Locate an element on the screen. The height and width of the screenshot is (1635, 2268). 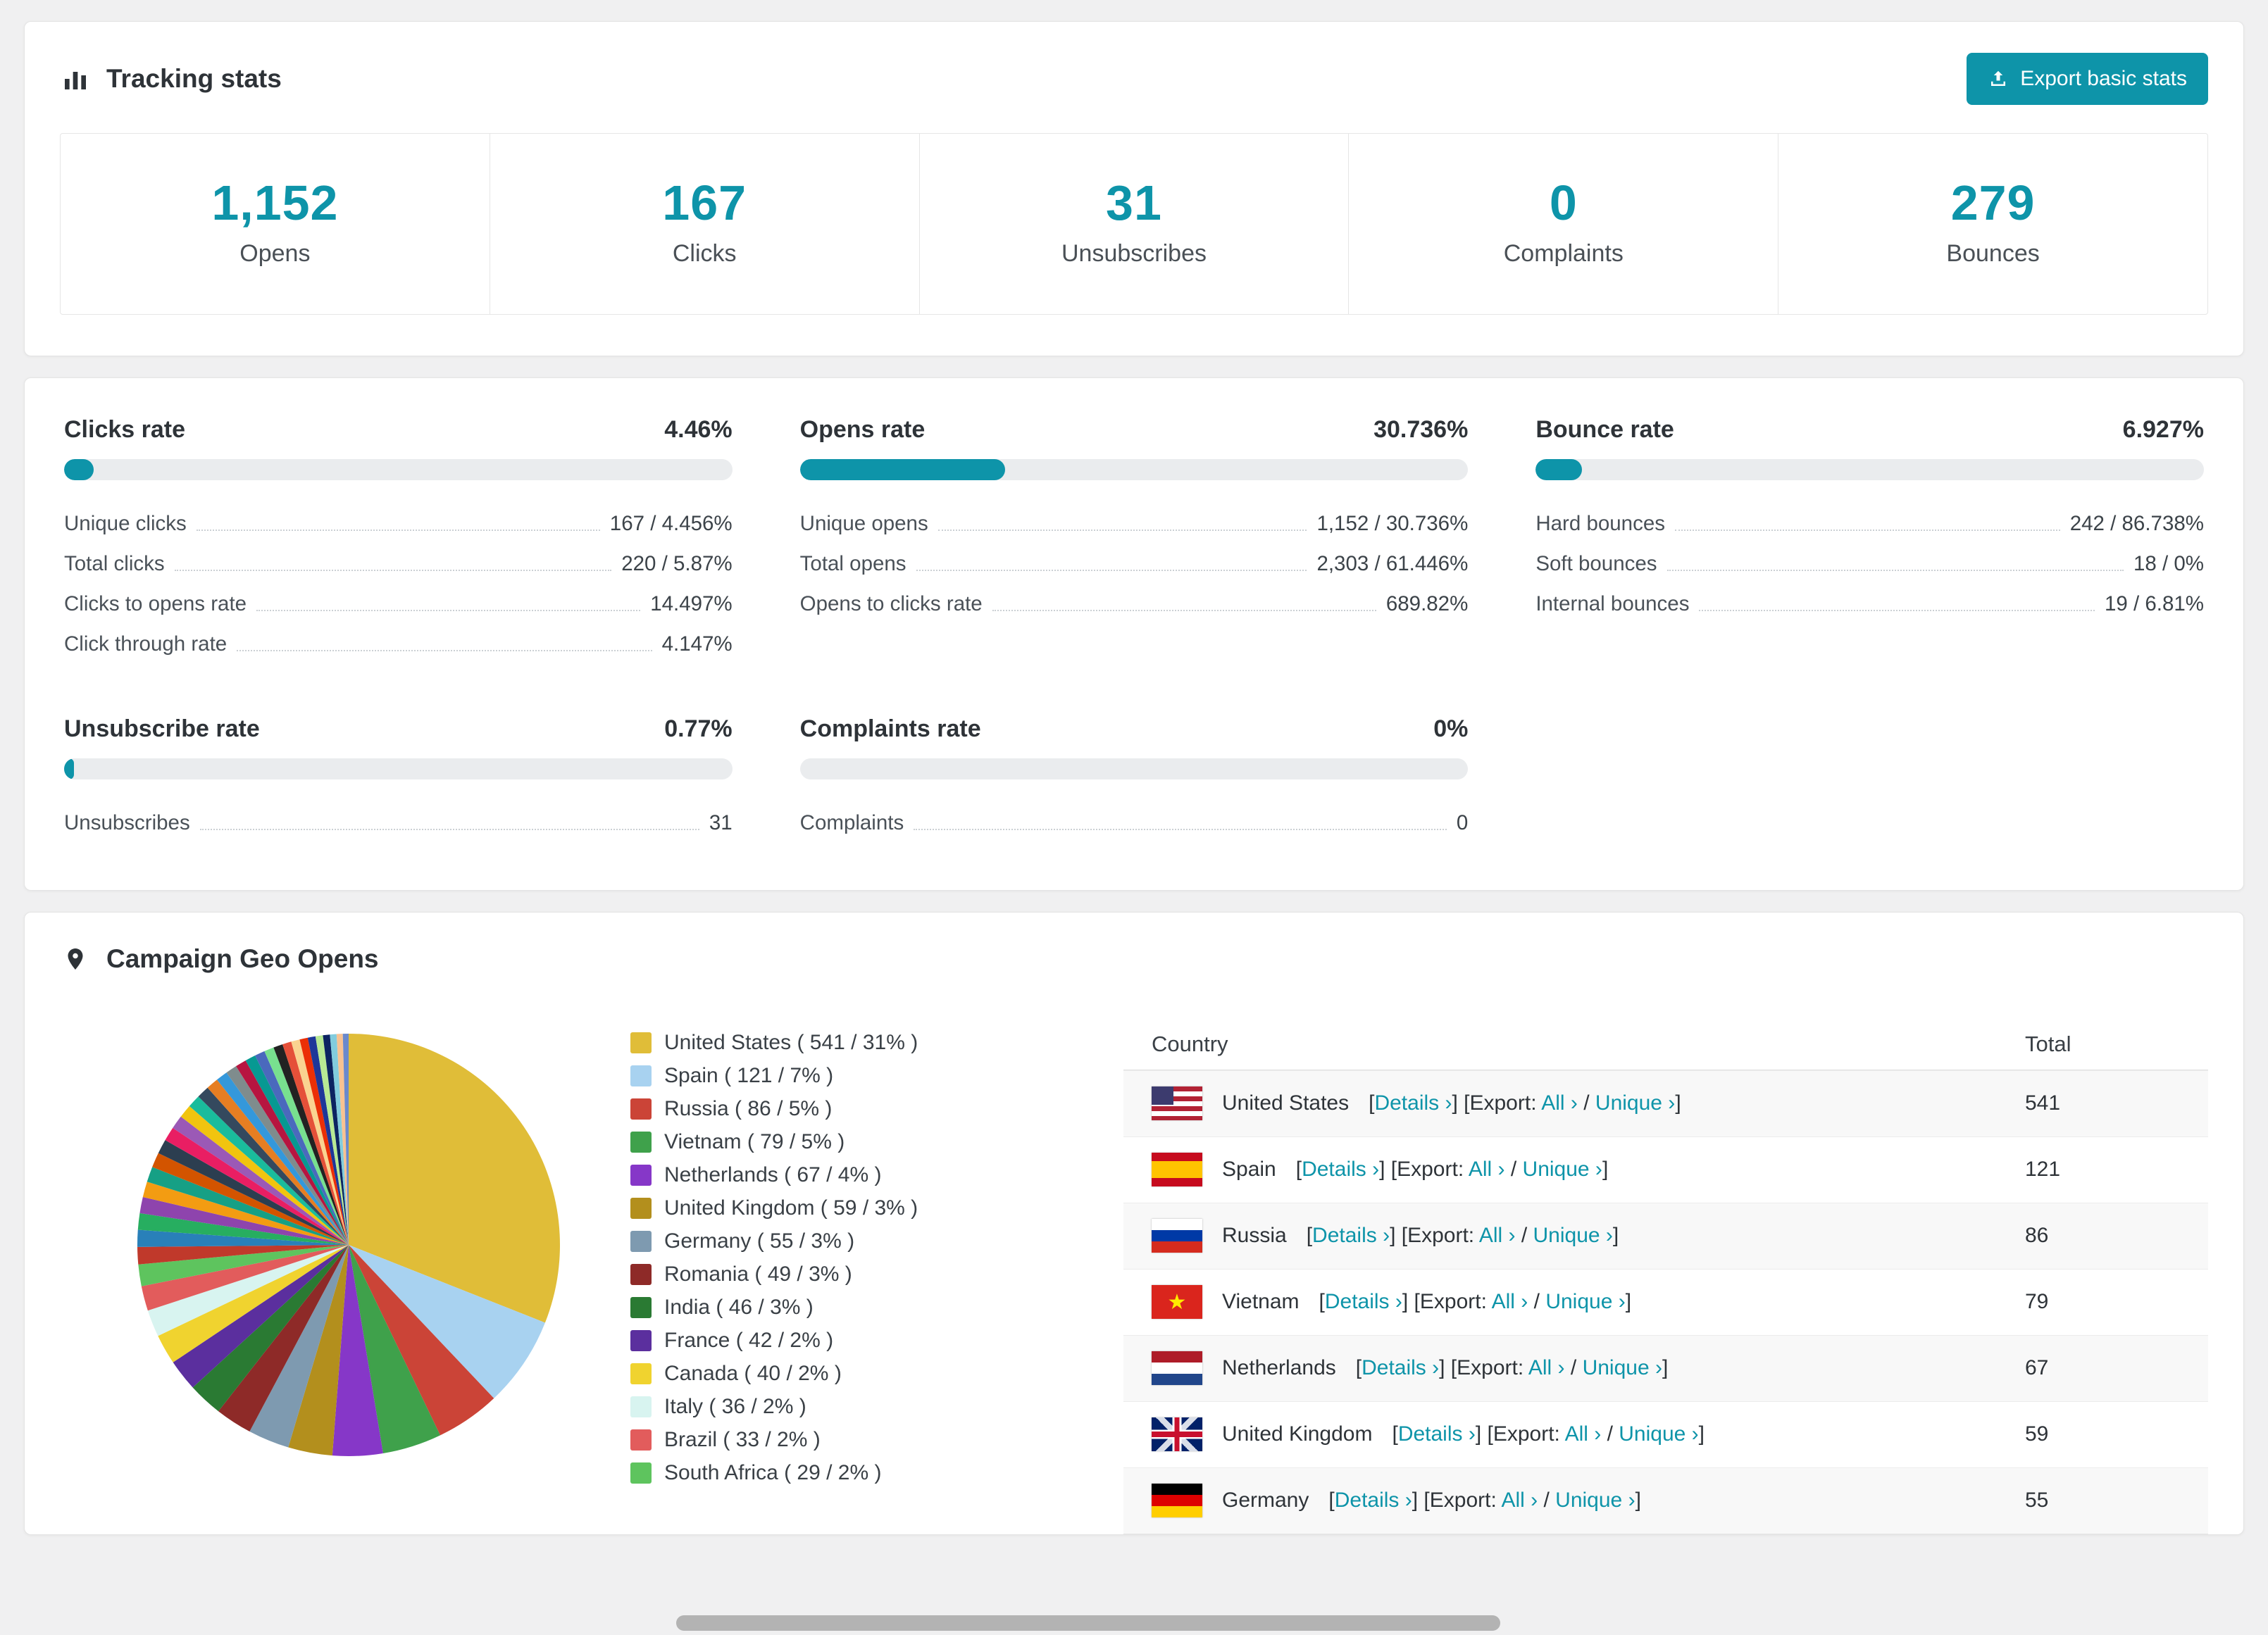
rate-row: Soft bounces 18 / 0% is located at coordinates (1870, 564).